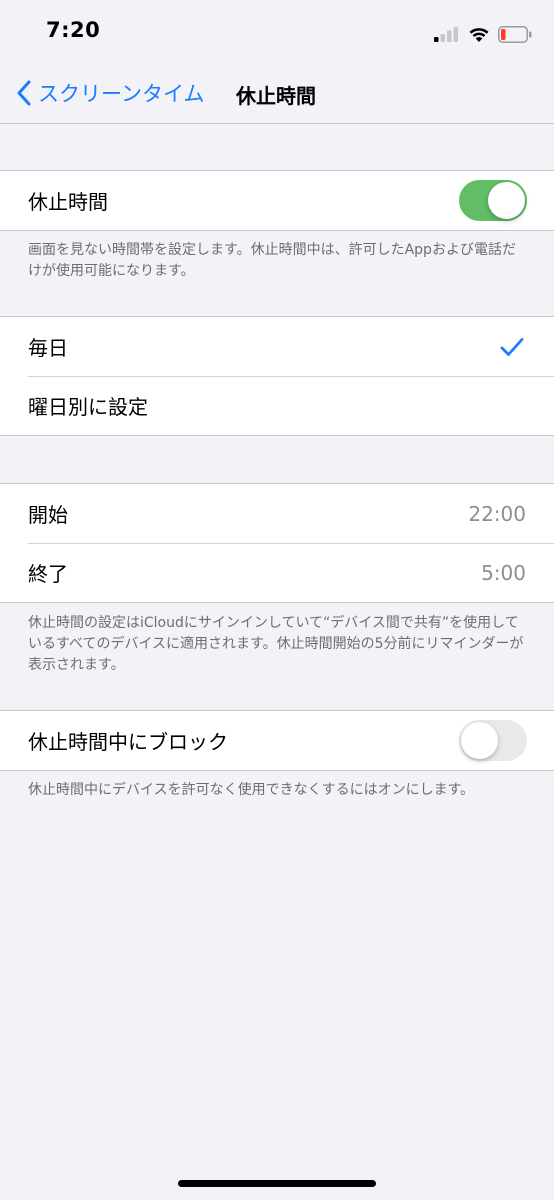 This screenshot has width=554, height=1200. Describe the element at coordinates (515, 34) in the screenshot. I see `battery-low-icon` at that location.